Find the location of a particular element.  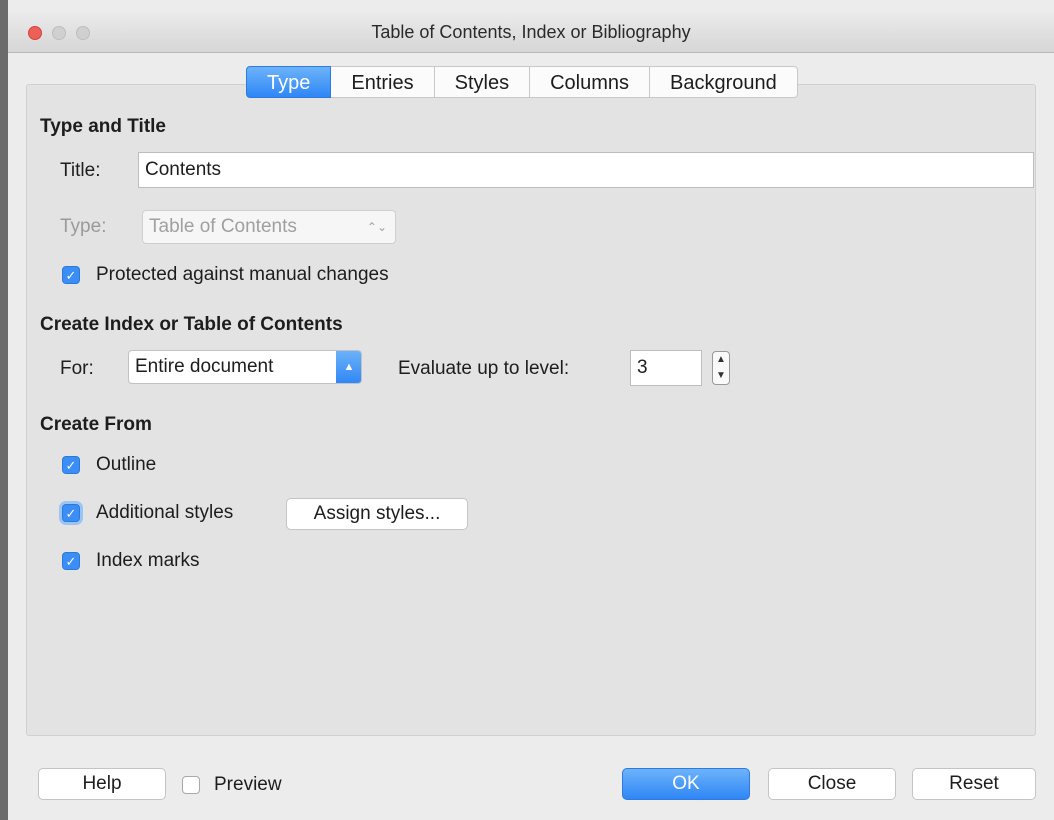

section-heading-create-index: Create Index or Table of Contents is located at coordinates (191, 324).